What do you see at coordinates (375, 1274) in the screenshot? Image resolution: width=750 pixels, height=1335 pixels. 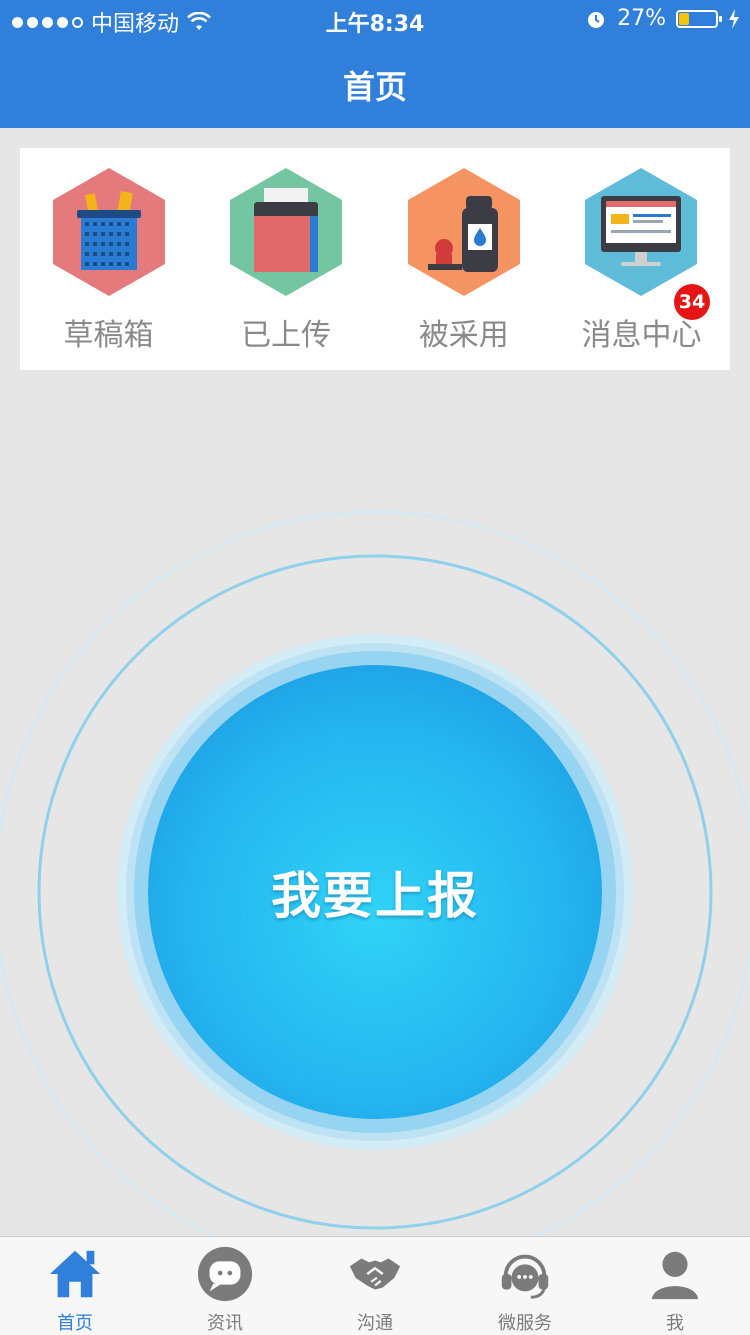 I see `handshake-icon` at bounding box center [375, 1274].